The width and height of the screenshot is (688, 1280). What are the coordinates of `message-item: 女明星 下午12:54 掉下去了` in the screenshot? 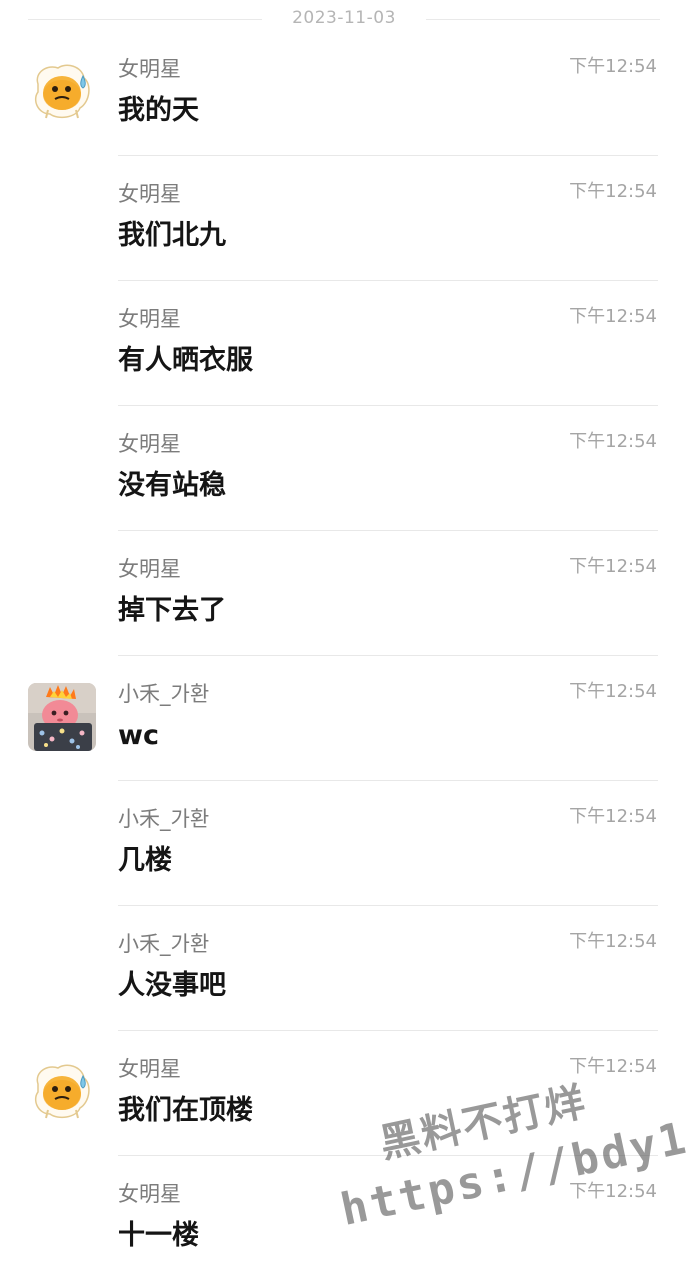 It's located at (344, 593).